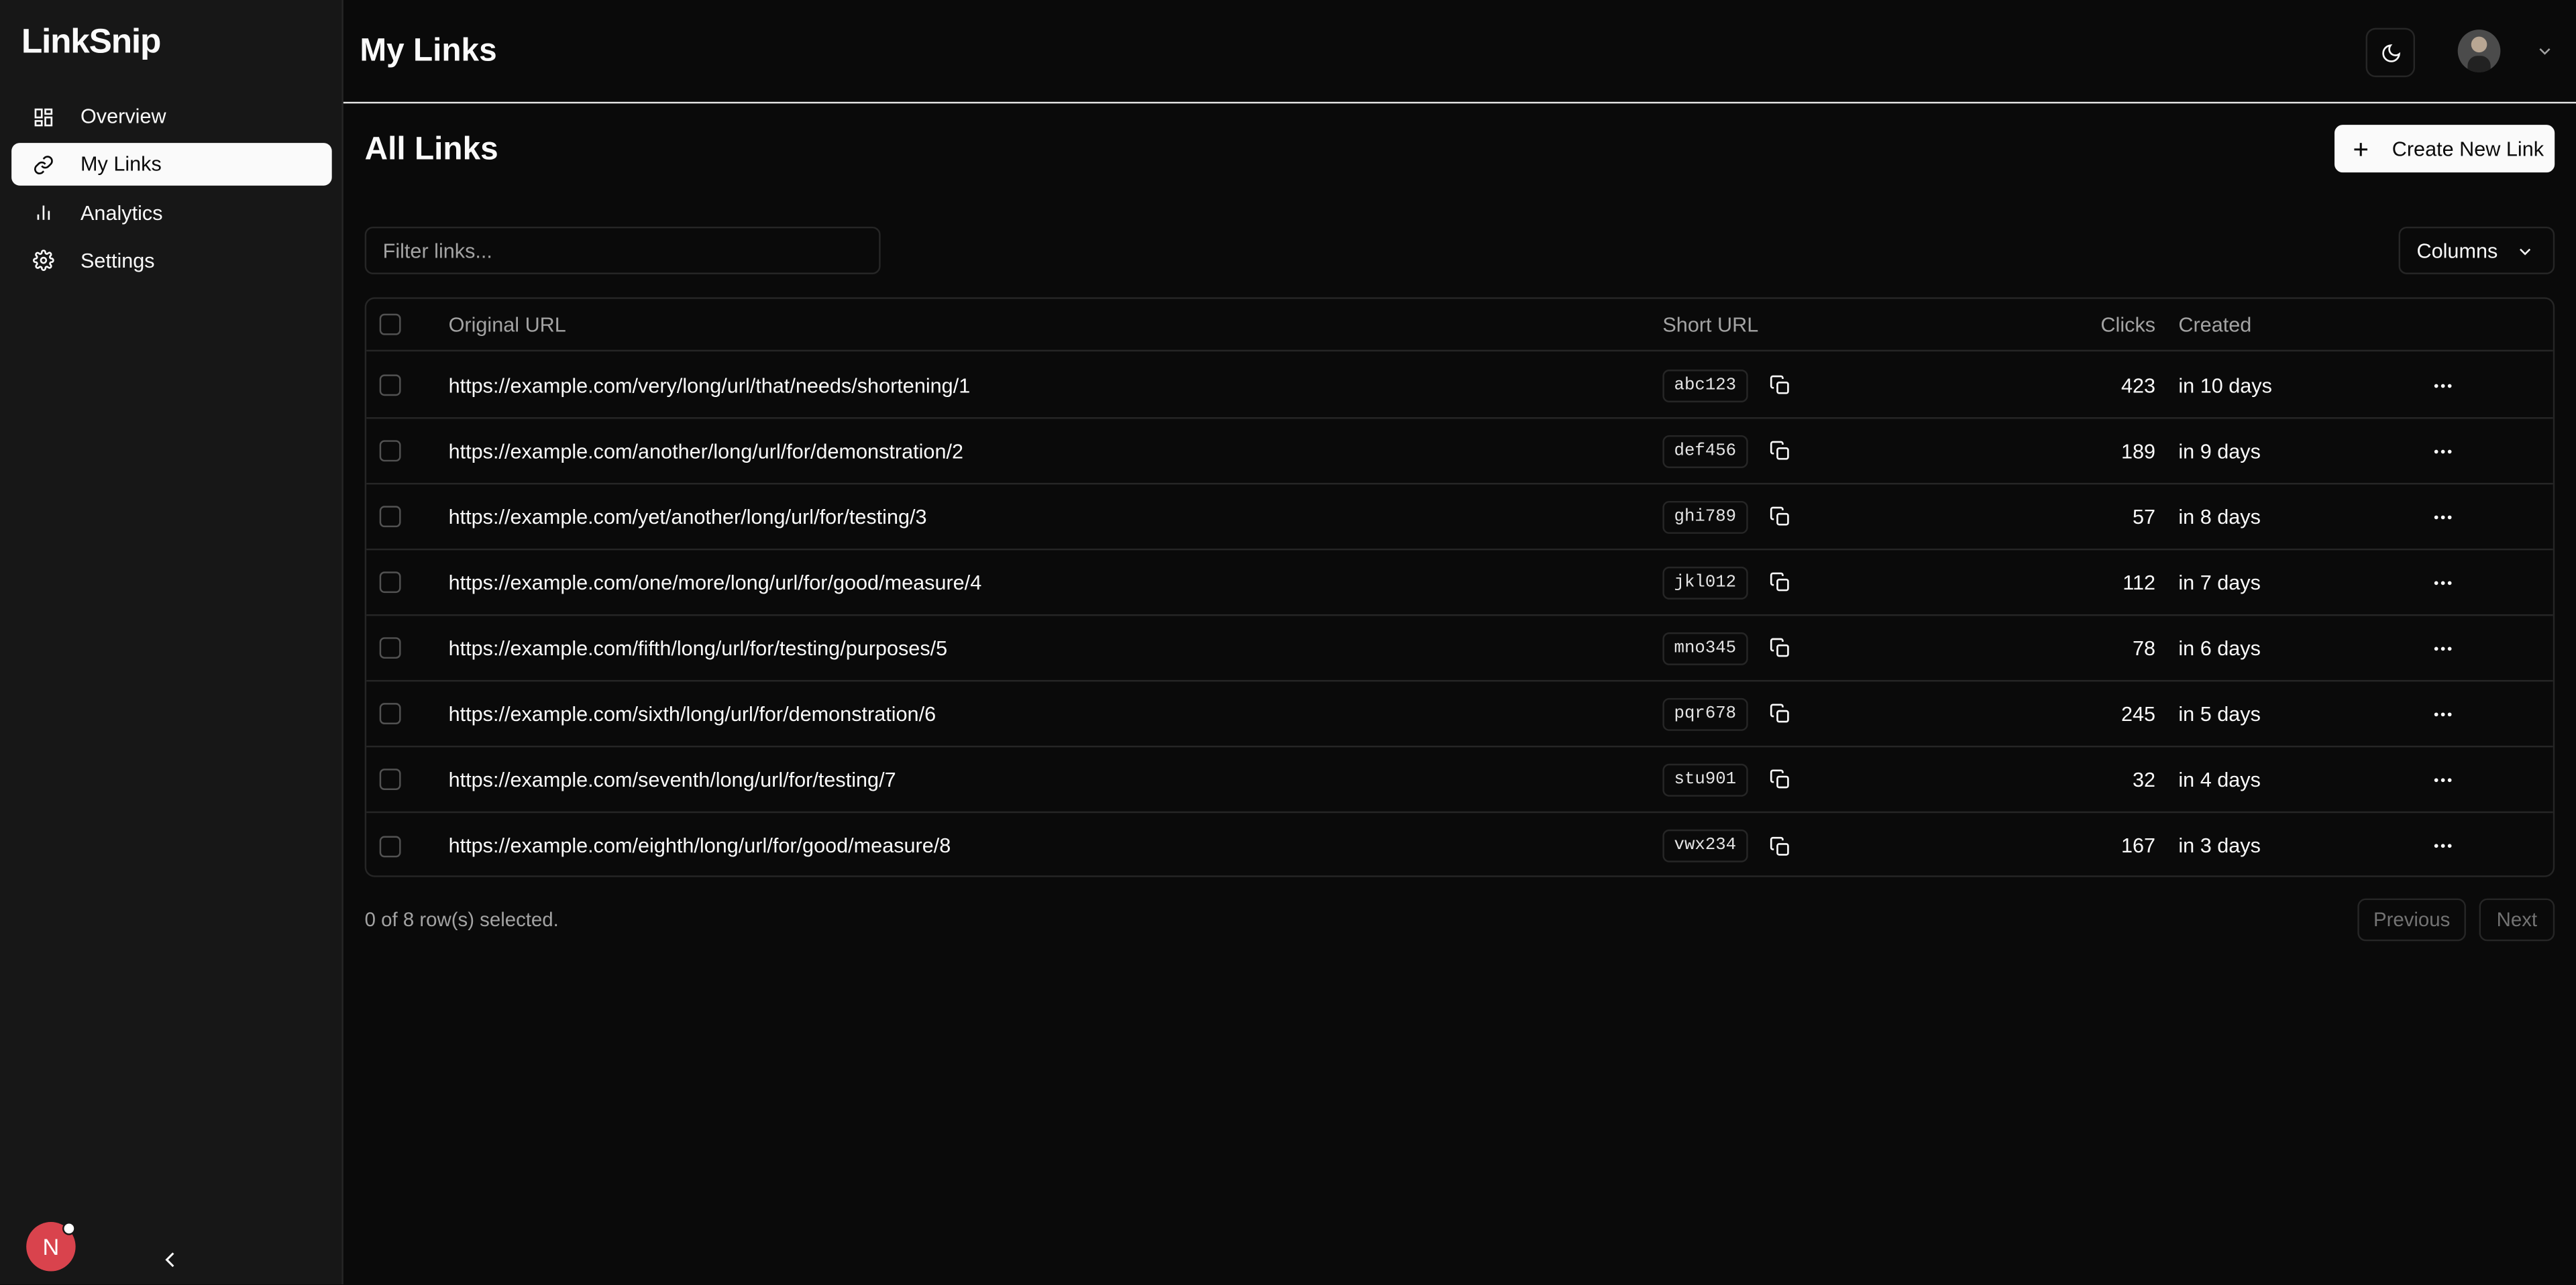  Describe the element at coordinates (2411, 920) in the screenshot. I see `previous-page-button: Previous` at that location.